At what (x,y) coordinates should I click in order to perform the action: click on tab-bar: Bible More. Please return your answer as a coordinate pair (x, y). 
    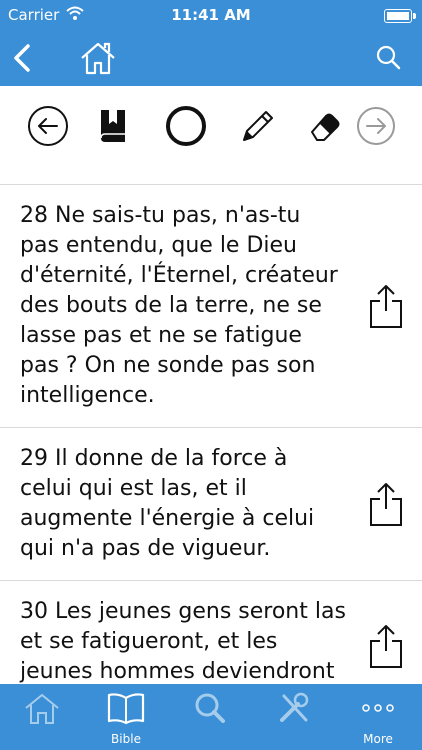
    Looking at the image, I should click on (211, 717).